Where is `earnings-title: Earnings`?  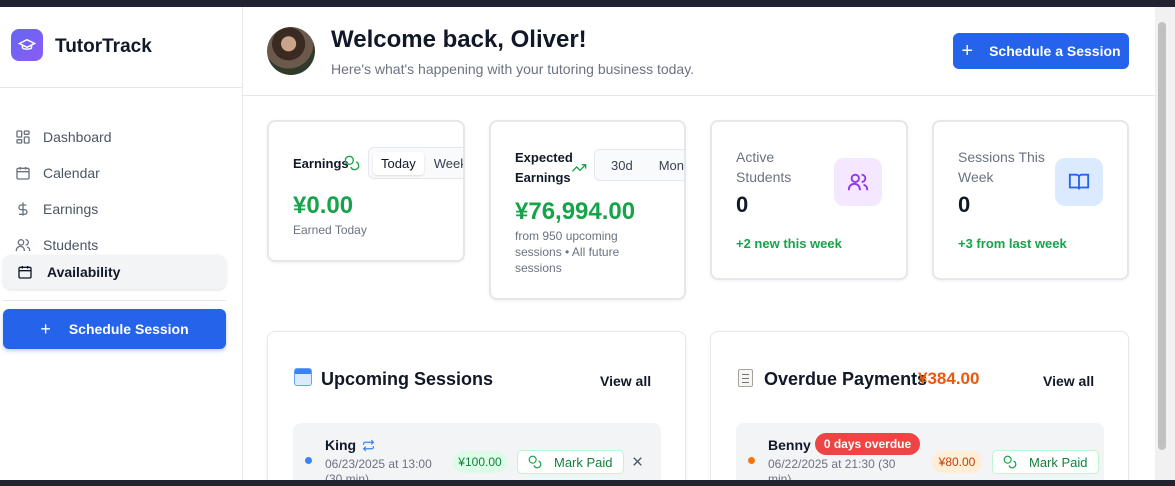
earnings-title: Earnings is located at coordinates (321, 163).